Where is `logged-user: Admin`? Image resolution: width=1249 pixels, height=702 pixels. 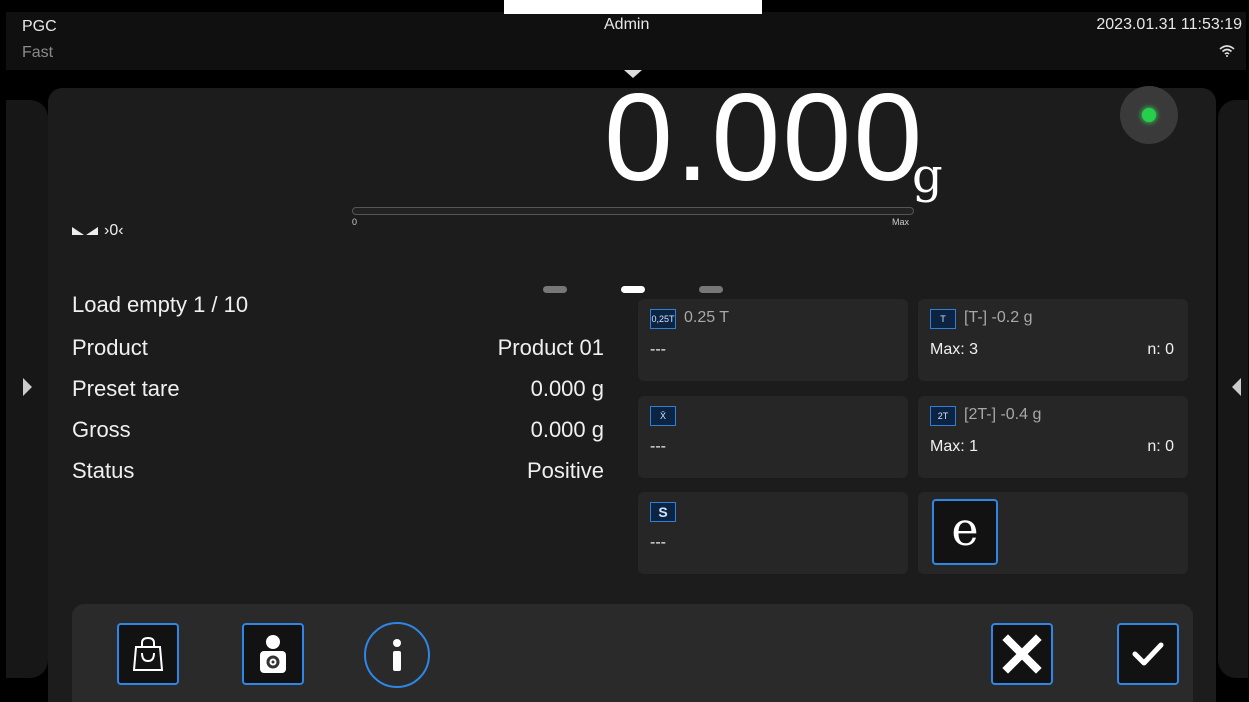 logged-user: Admin is located at coordinates (626, 25).